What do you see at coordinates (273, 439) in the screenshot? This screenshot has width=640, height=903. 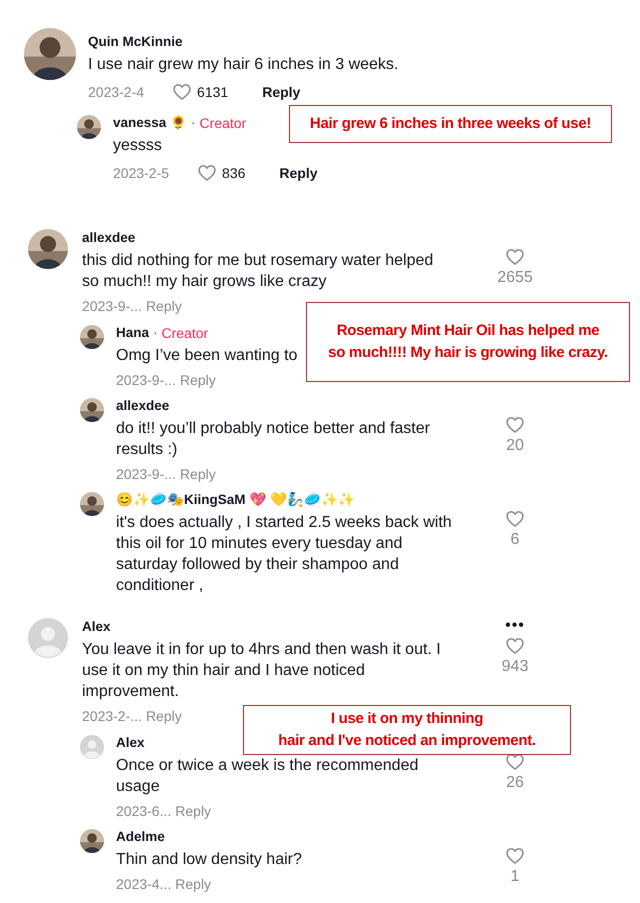 I see `comment-text: do it!! you’ll probably notice better and faster results :)` at bounding box center [273, 439].